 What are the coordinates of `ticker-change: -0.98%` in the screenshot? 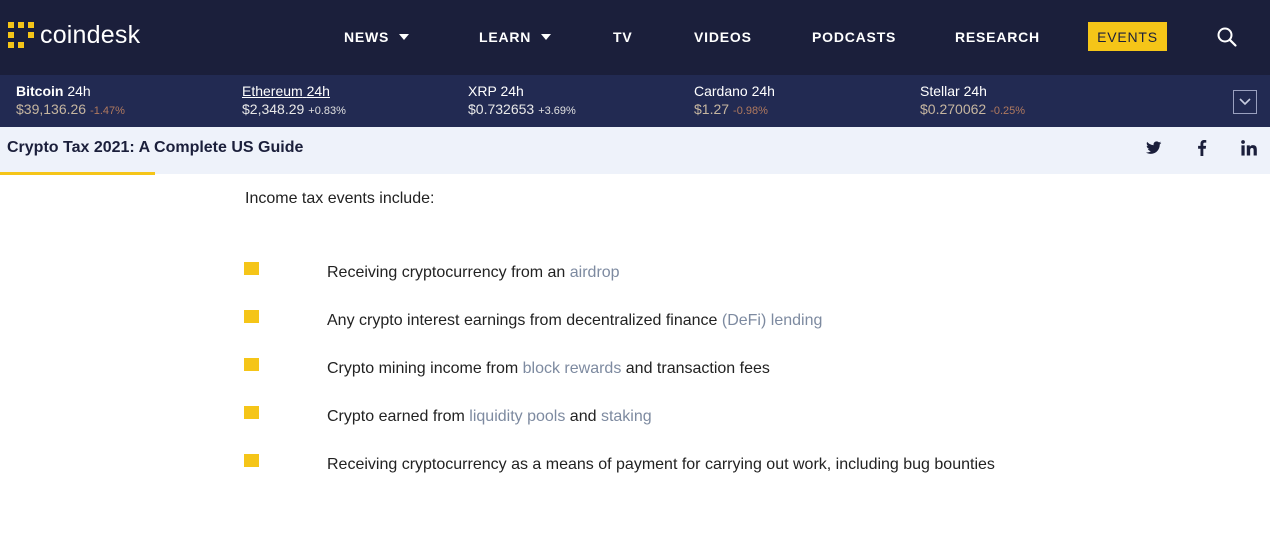 It's located at (750, 111).